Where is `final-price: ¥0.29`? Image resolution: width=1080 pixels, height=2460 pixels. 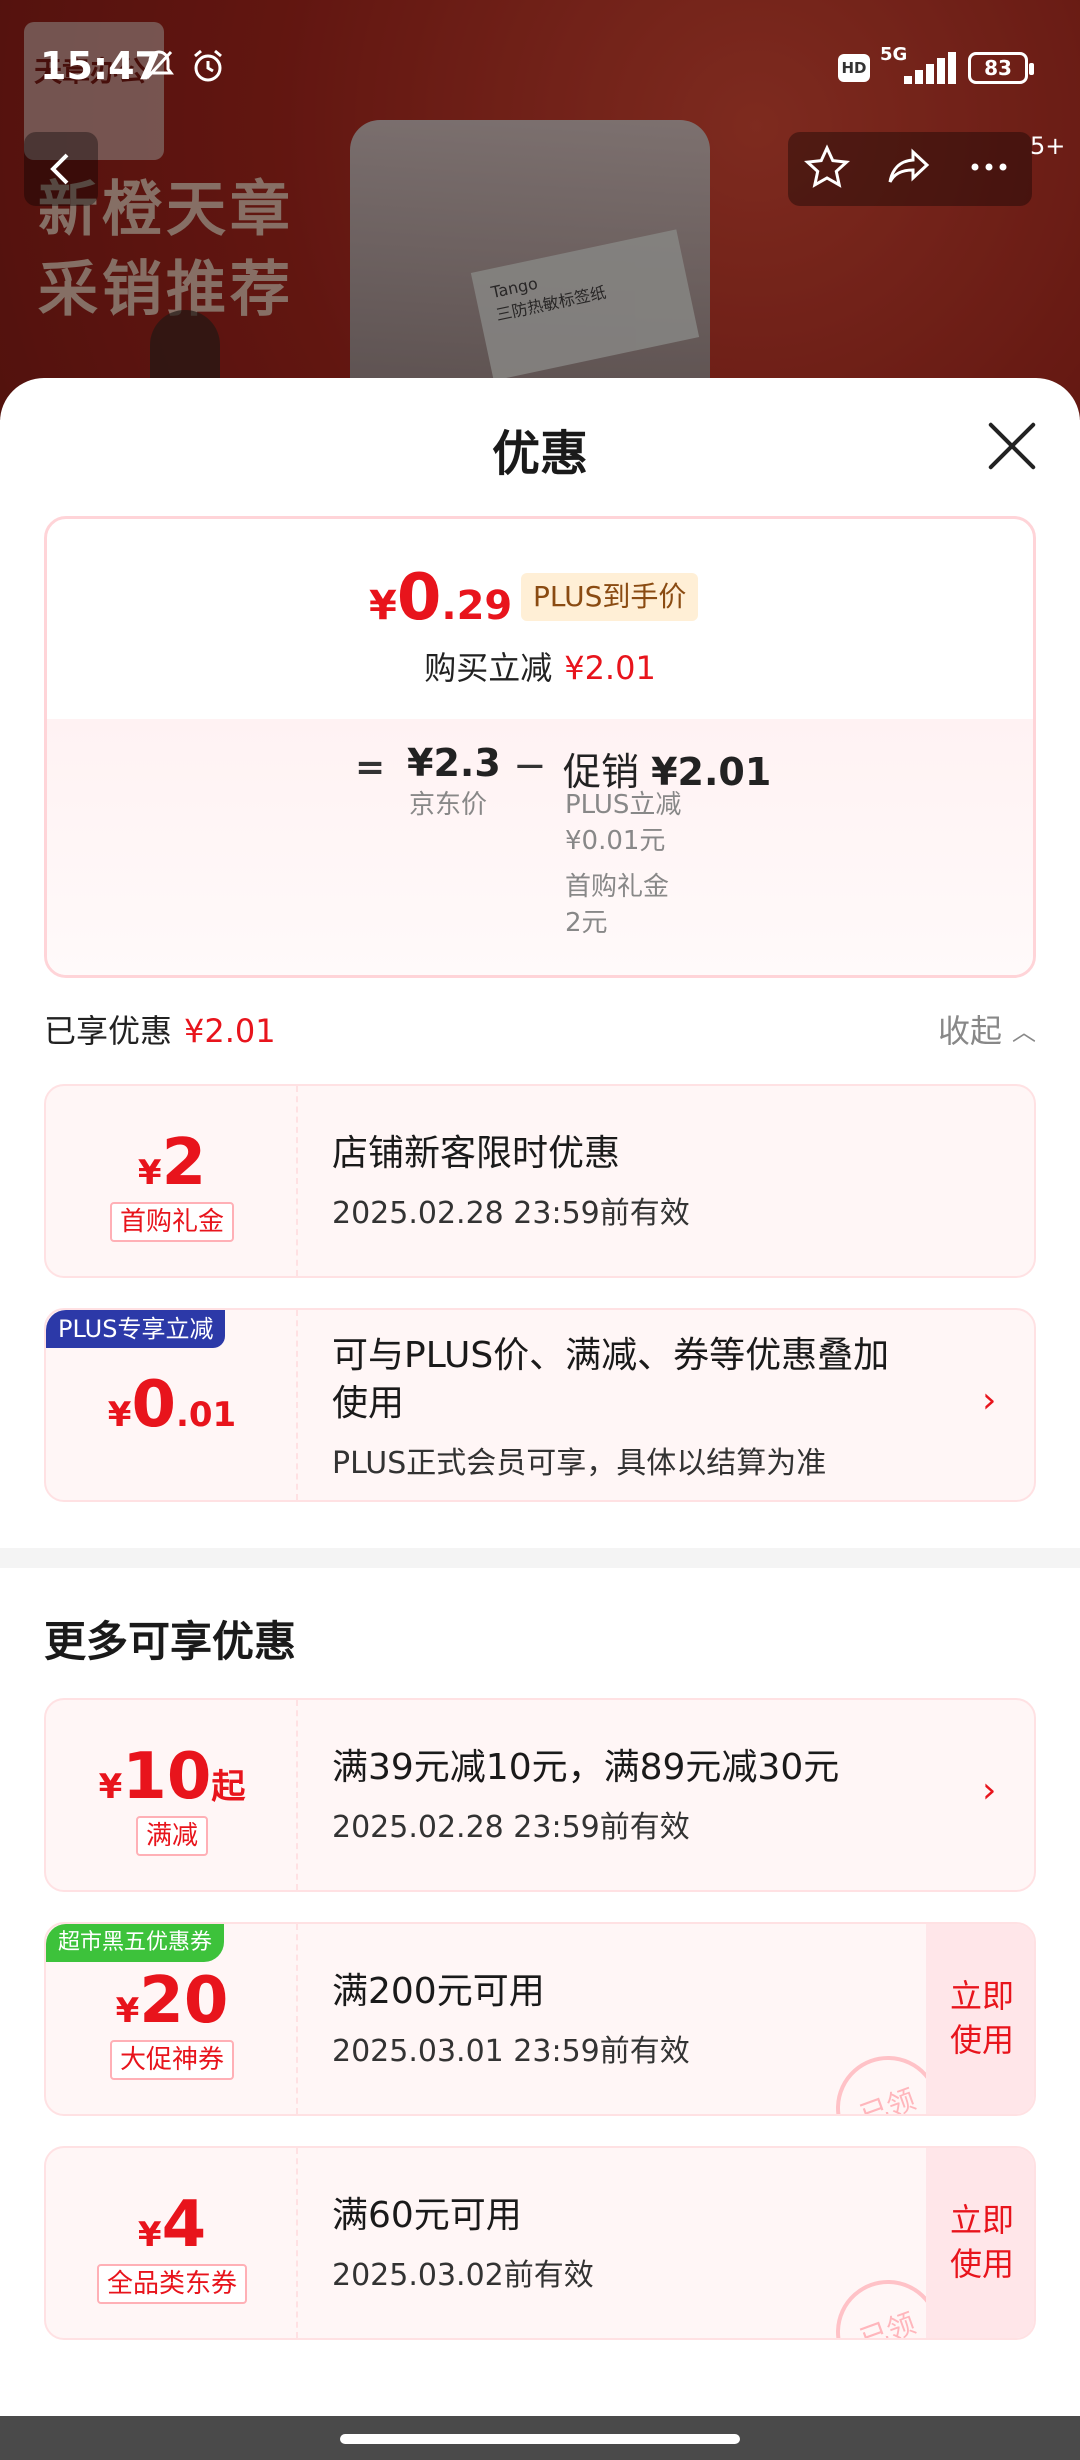 final-price: ¥0.29 is located at coordinates (440, 598).